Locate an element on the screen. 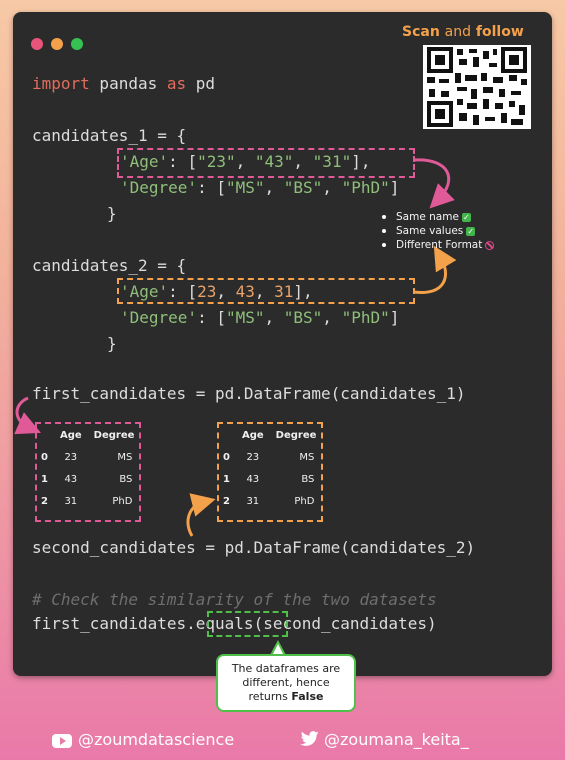 The width and height of the screenshot is (565, 760). youtube-handle-text: @zoumdatascience is located at coordinates (156, 739).